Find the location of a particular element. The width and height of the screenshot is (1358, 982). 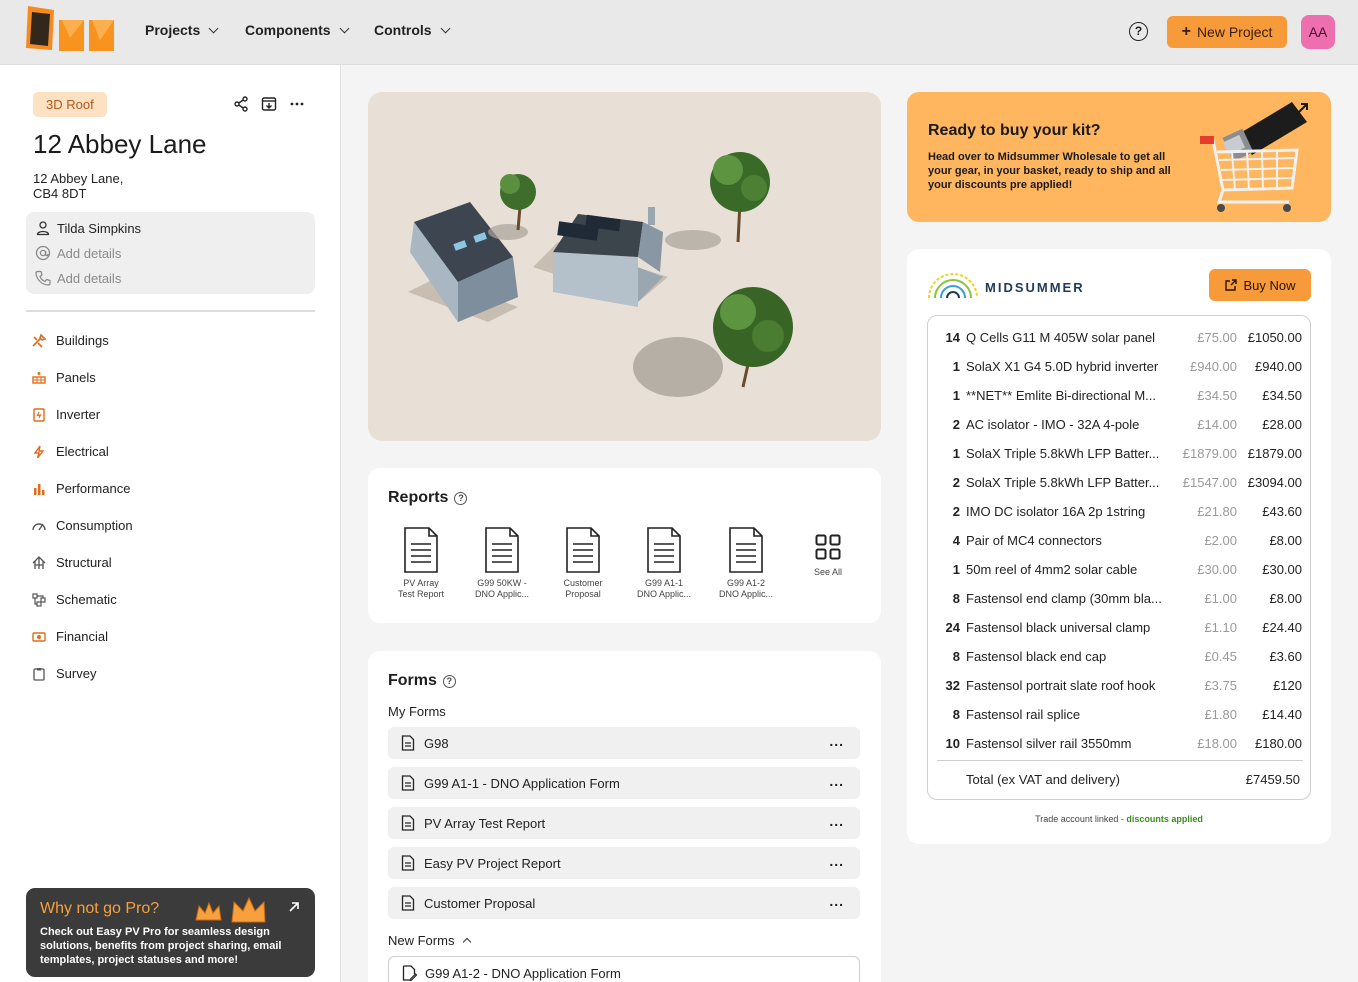

project-address: 12 Abbey Lane, CB4 8DT is located at coordinates (78, 186).